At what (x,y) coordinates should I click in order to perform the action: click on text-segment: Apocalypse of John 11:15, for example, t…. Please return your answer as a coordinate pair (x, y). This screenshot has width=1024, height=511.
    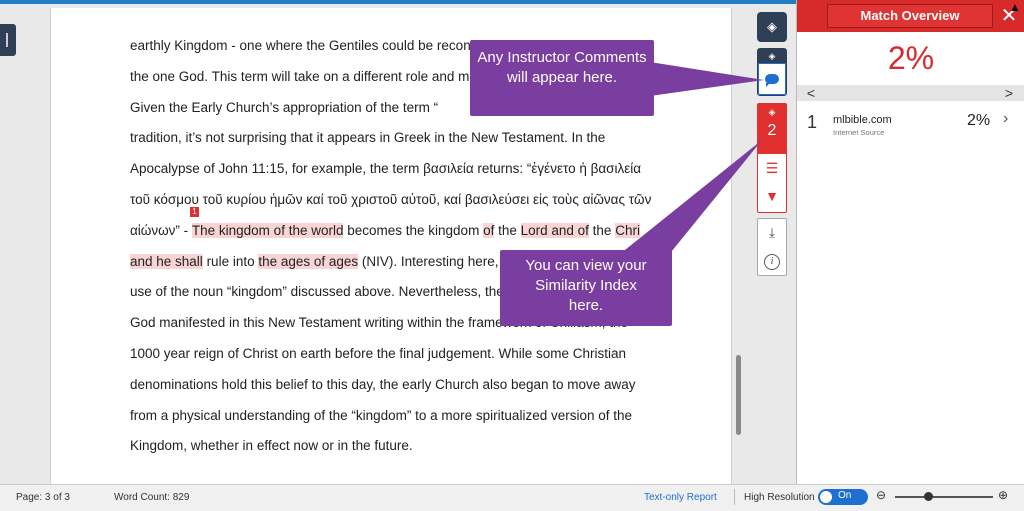
    Looking at the image, I should click on (386, 169).